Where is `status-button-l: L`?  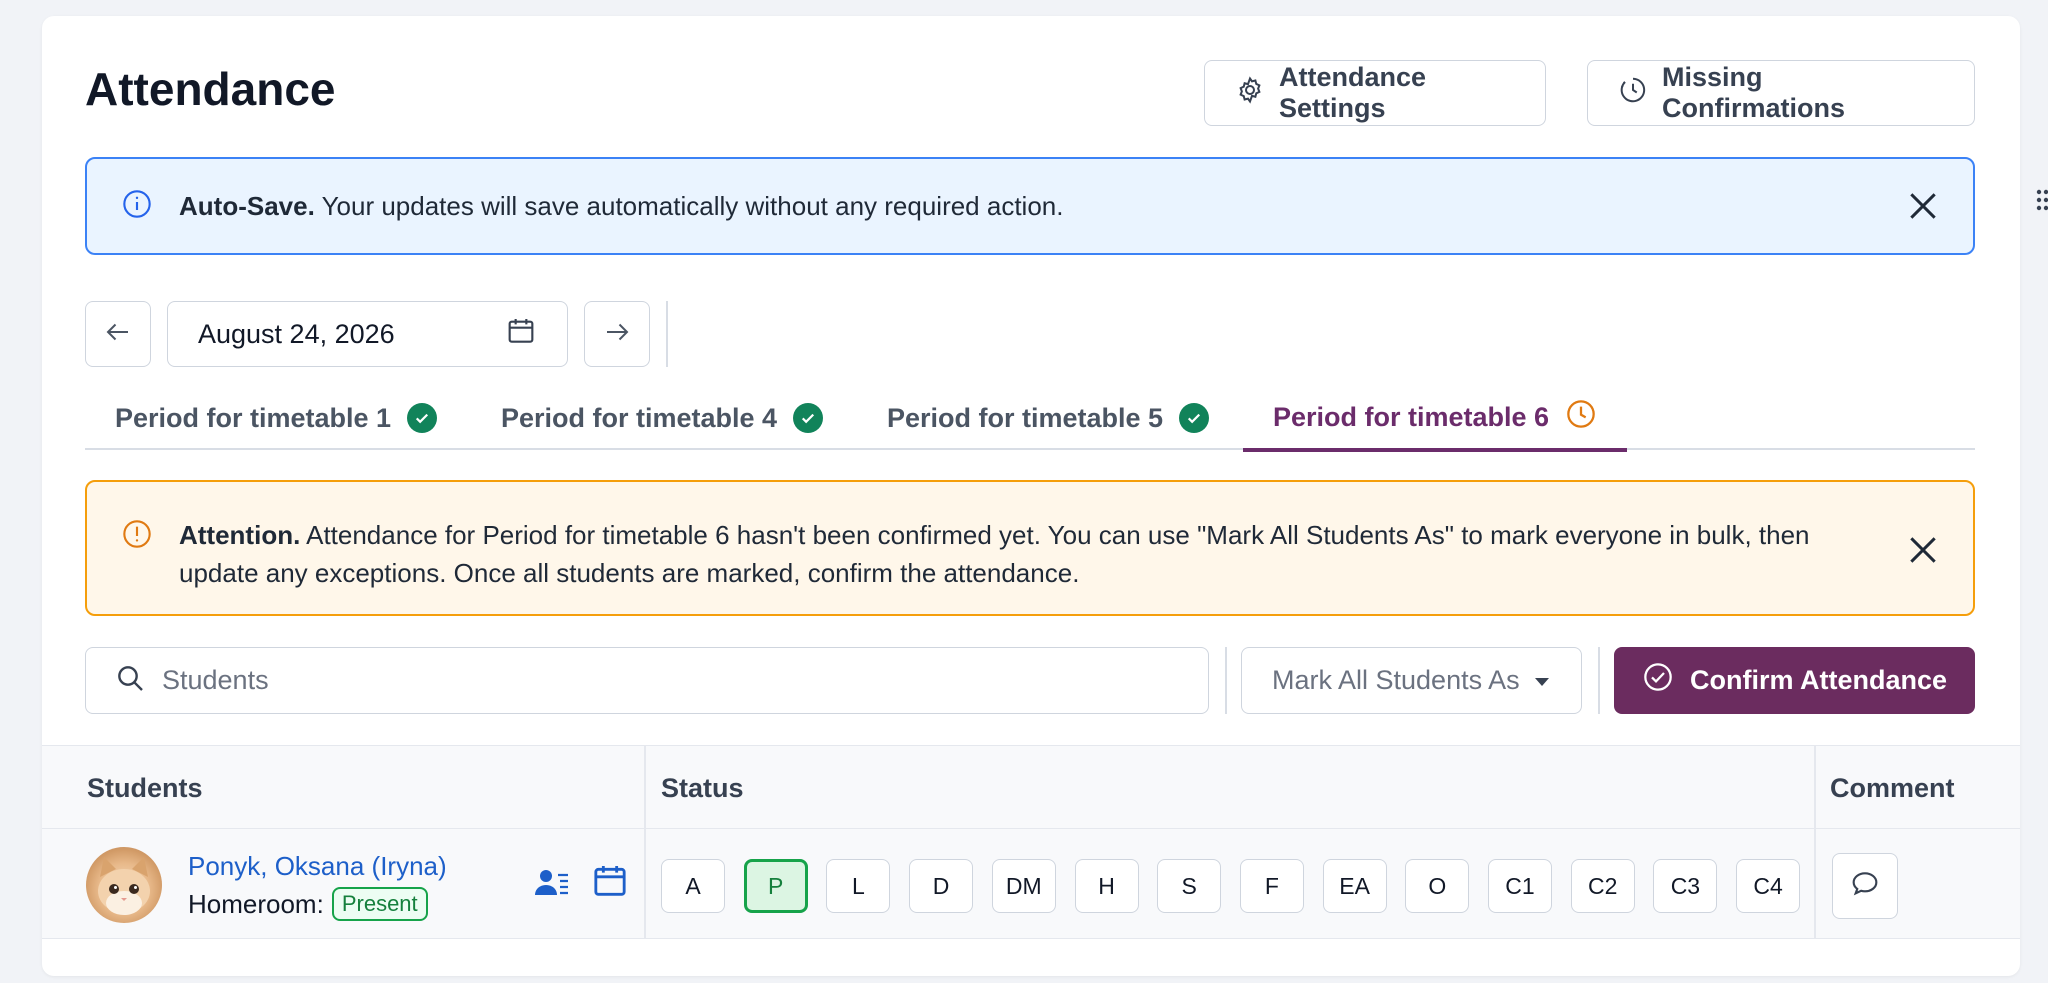 status-button-l: L is located at coordinates (858, 886).